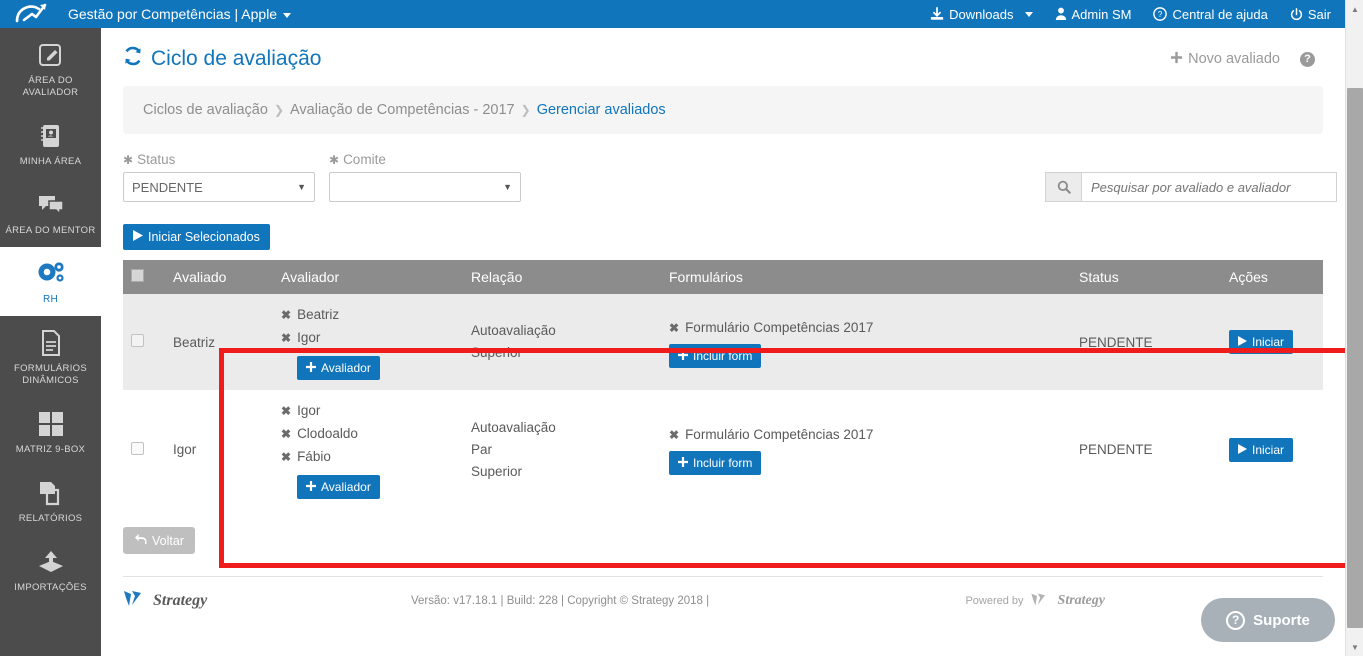 The width and height of the screenshot is (1363, 656). Describe the element at coordinates (50, 356) in the screenshot. I see `sidebar-item-formularios-dinamicos: FORMULÁRIOS DINÂMICOS` at that location.